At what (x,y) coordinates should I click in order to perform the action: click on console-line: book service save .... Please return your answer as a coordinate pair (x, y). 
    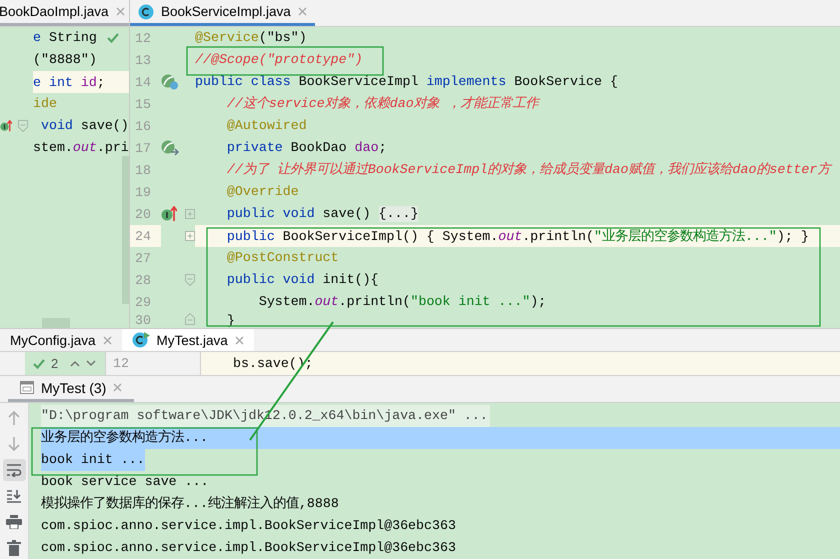
    Looking at the image, I should click on (125, 482).